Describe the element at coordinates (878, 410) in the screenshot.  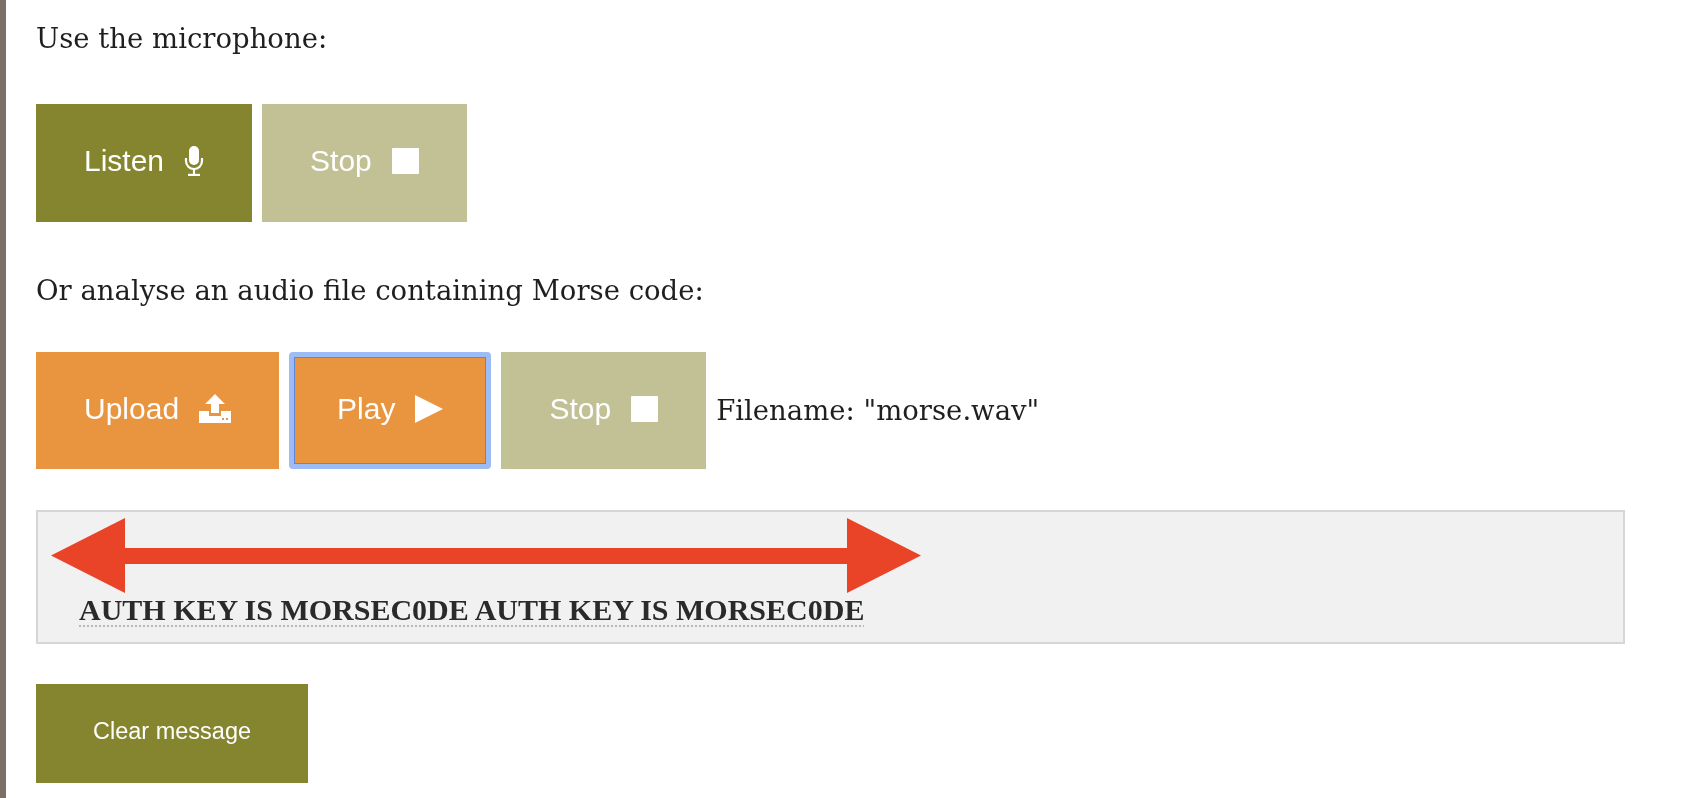
I see `filename-text: Filename: "morse.wav"` at that location.